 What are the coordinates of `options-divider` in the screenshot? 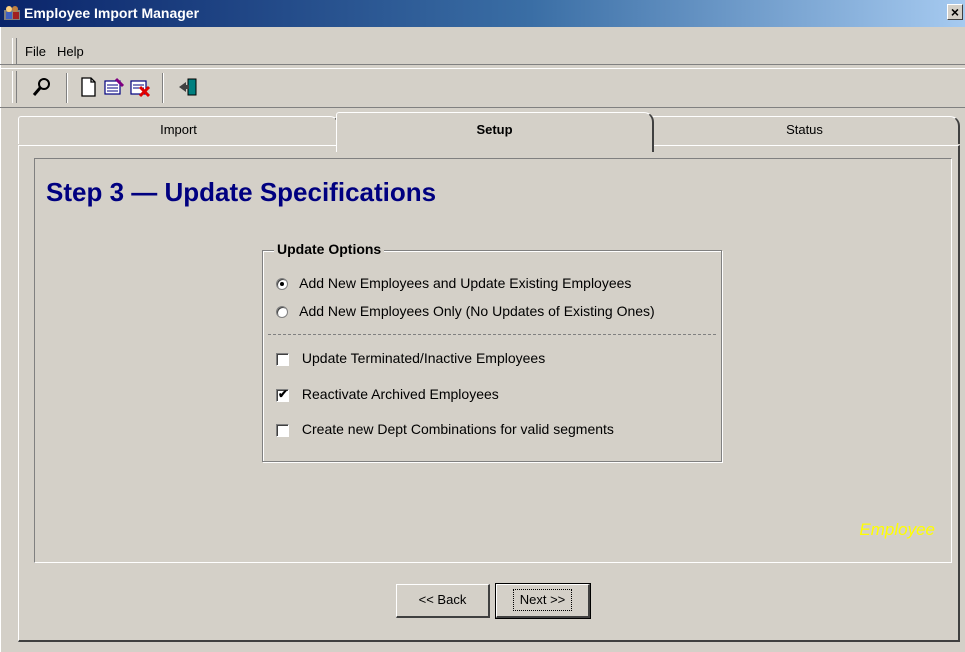 It's located at (492, 334).